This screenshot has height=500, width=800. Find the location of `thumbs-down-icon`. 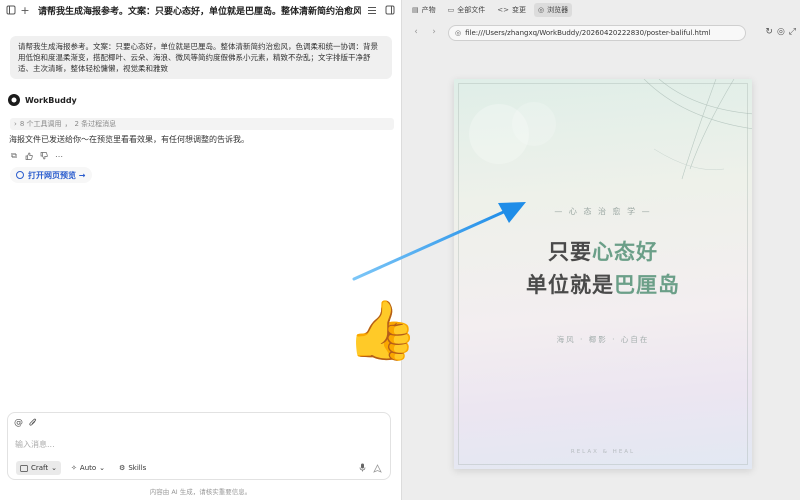

thumbs-down-icon is located at coordinates (44, 156).